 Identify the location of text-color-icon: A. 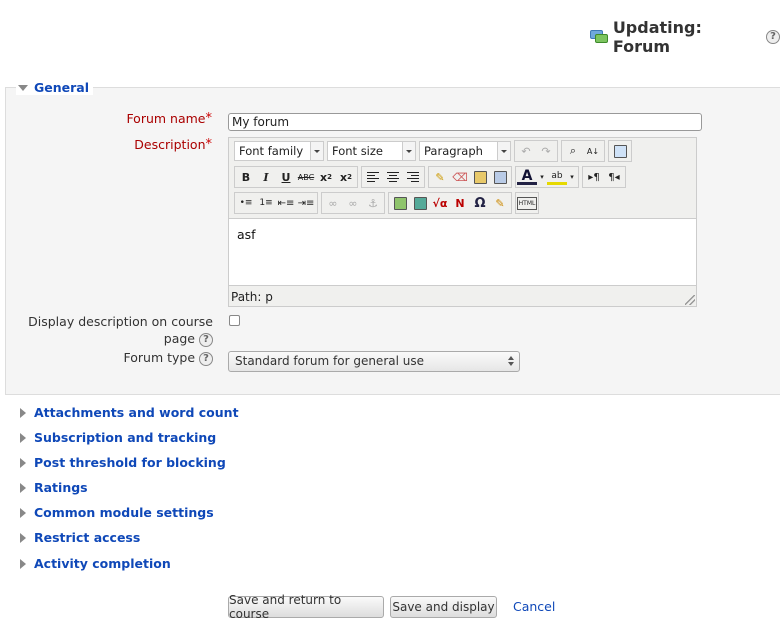
(527, 176).